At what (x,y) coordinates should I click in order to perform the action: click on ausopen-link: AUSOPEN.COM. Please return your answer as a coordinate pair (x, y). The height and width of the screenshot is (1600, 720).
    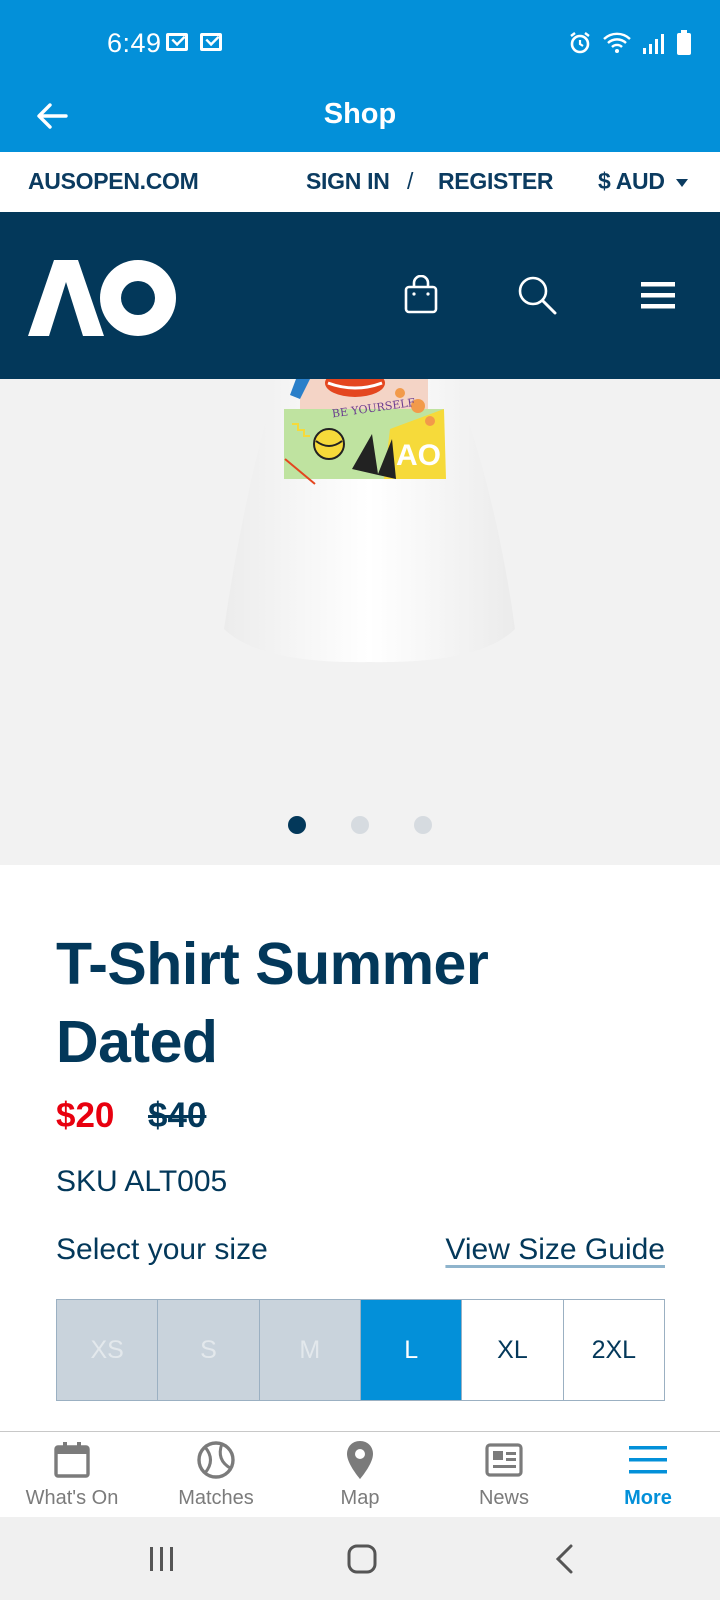
    Looking at the image, I should click on (113, 181).